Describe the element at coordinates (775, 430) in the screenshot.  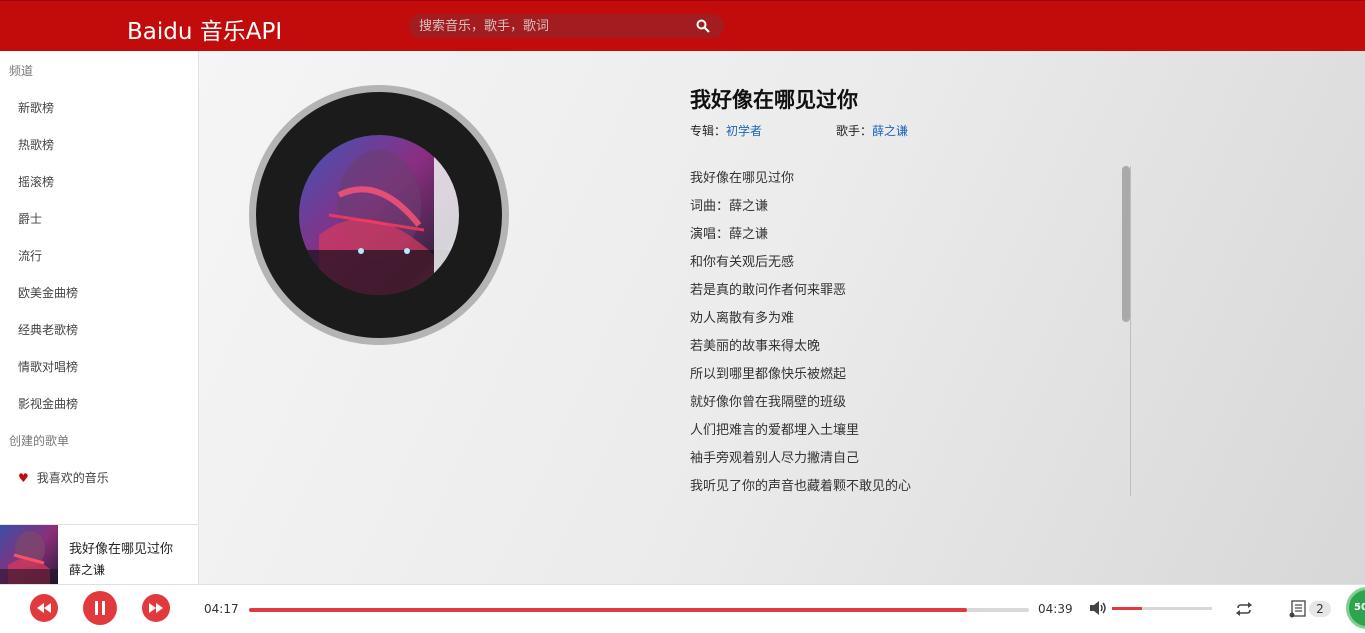
I see `lyric-line: 人们把难言的爱都埋入土壤里` at that location.